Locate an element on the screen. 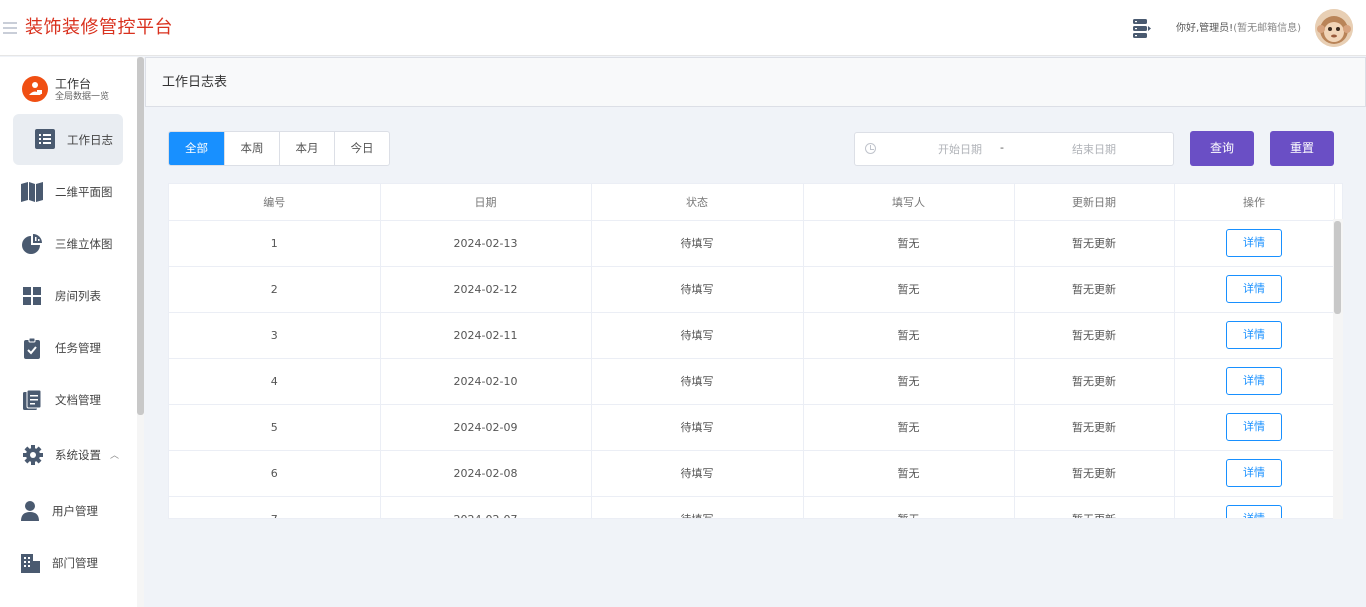 The image size is (1366, 607). page-header: 工作日志表 is located at coordinates (755, 82).